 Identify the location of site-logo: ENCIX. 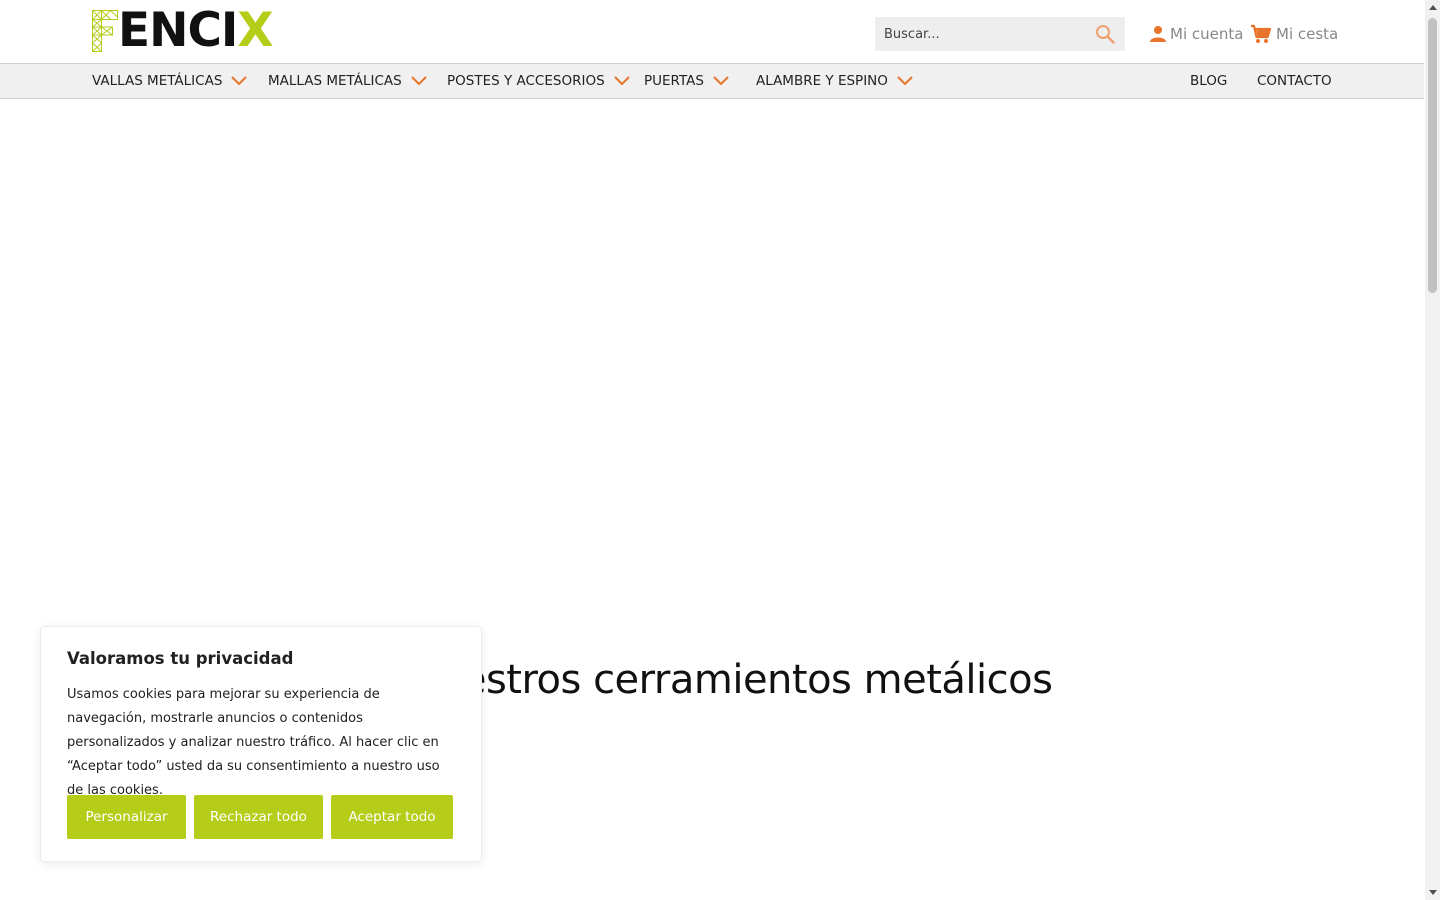
(183, 30).